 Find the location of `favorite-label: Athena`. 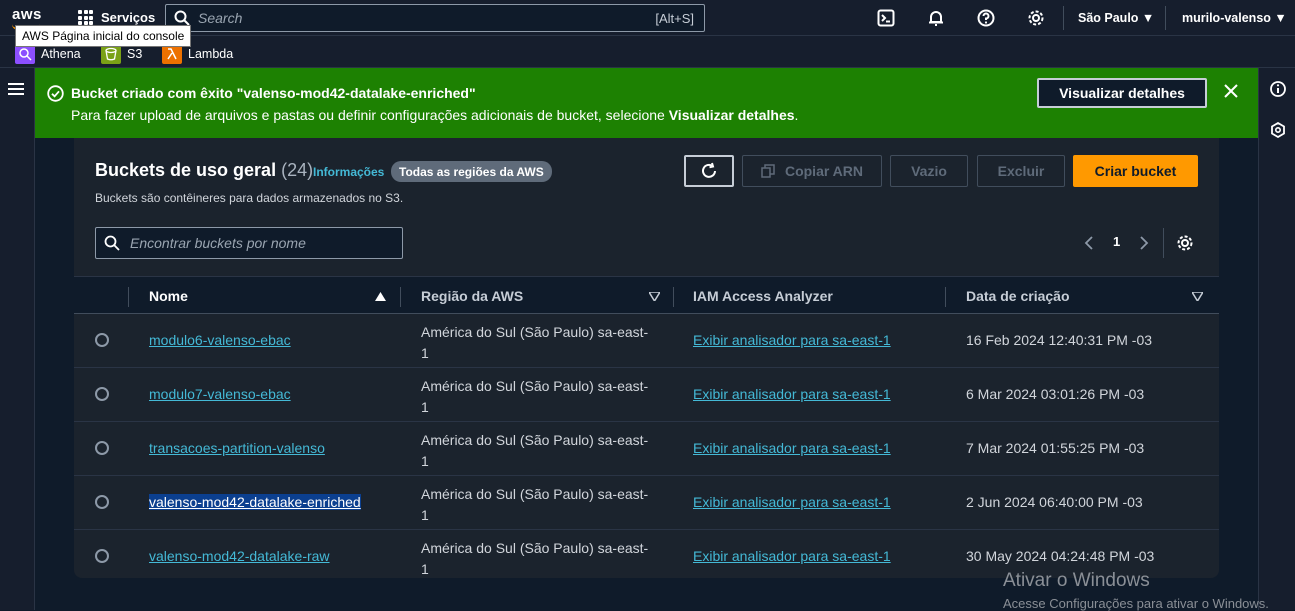

favorite-label: Athena is located at coordinates (61, 54).